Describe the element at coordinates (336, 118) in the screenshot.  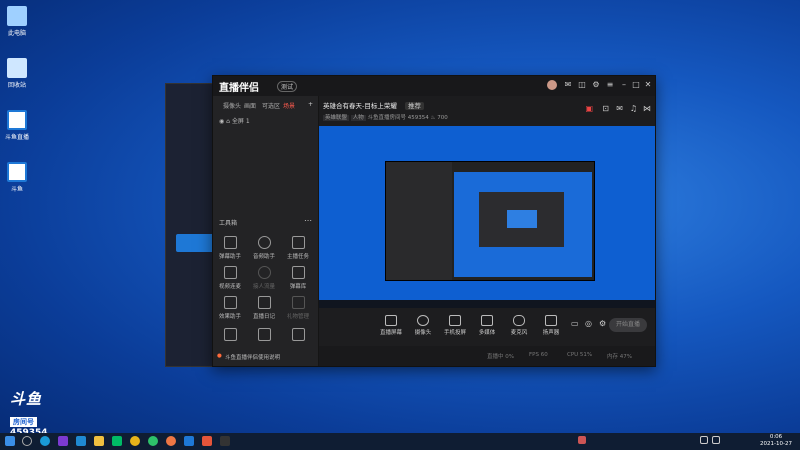
I see `category: 英雄联盟` at that location.